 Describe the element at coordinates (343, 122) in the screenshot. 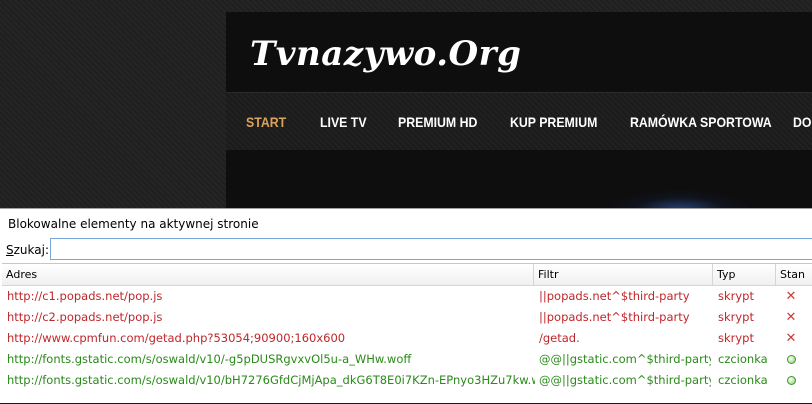

I see `nav-item-live-tv: LIVE TV` at that location.